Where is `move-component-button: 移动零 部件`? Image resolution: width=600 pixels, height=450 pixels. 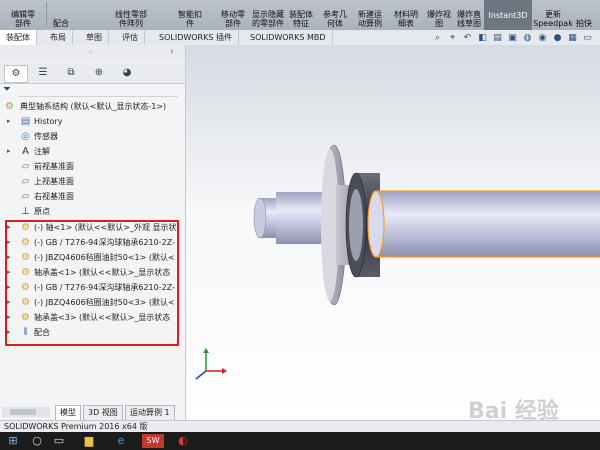 move-component-button: 移动零 部件 is located at coordinates (233, 14).